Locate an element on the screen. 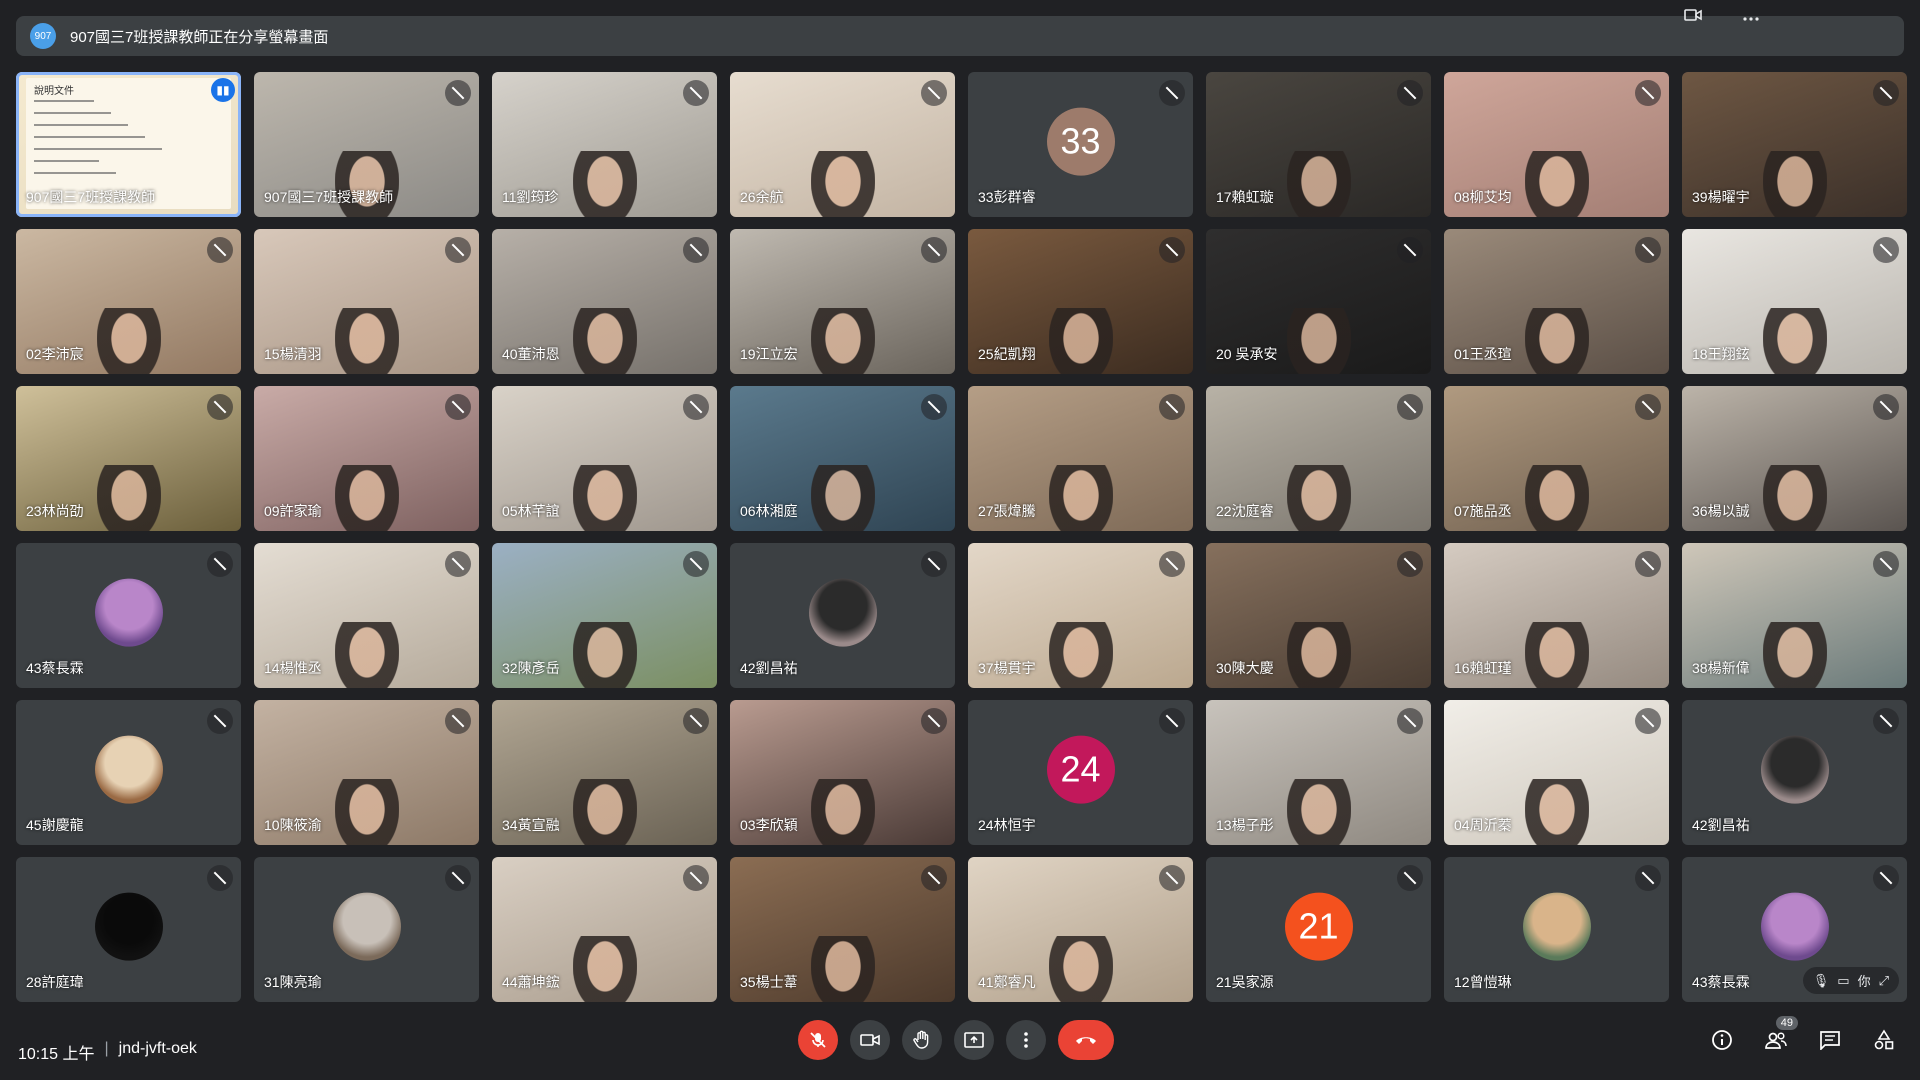  participant-tile: 30陳大慶 is located at coordinates (1318, 615).